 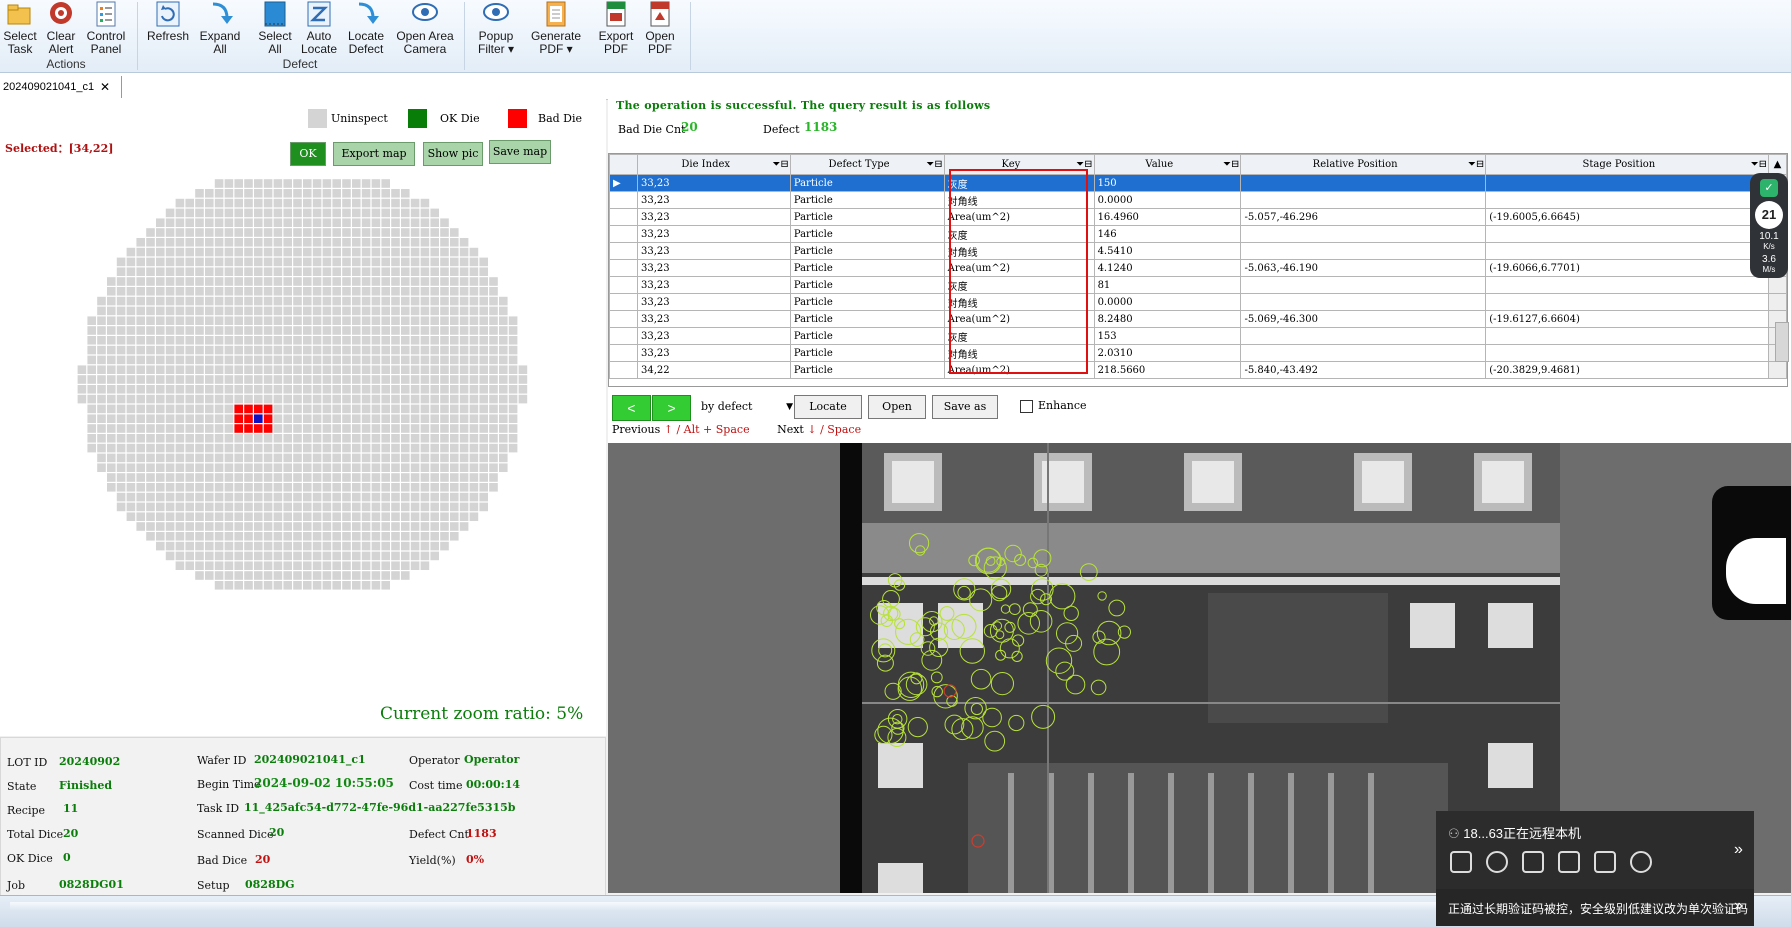 I want to click on scrollbar-track, so click(x=1777, y=285).